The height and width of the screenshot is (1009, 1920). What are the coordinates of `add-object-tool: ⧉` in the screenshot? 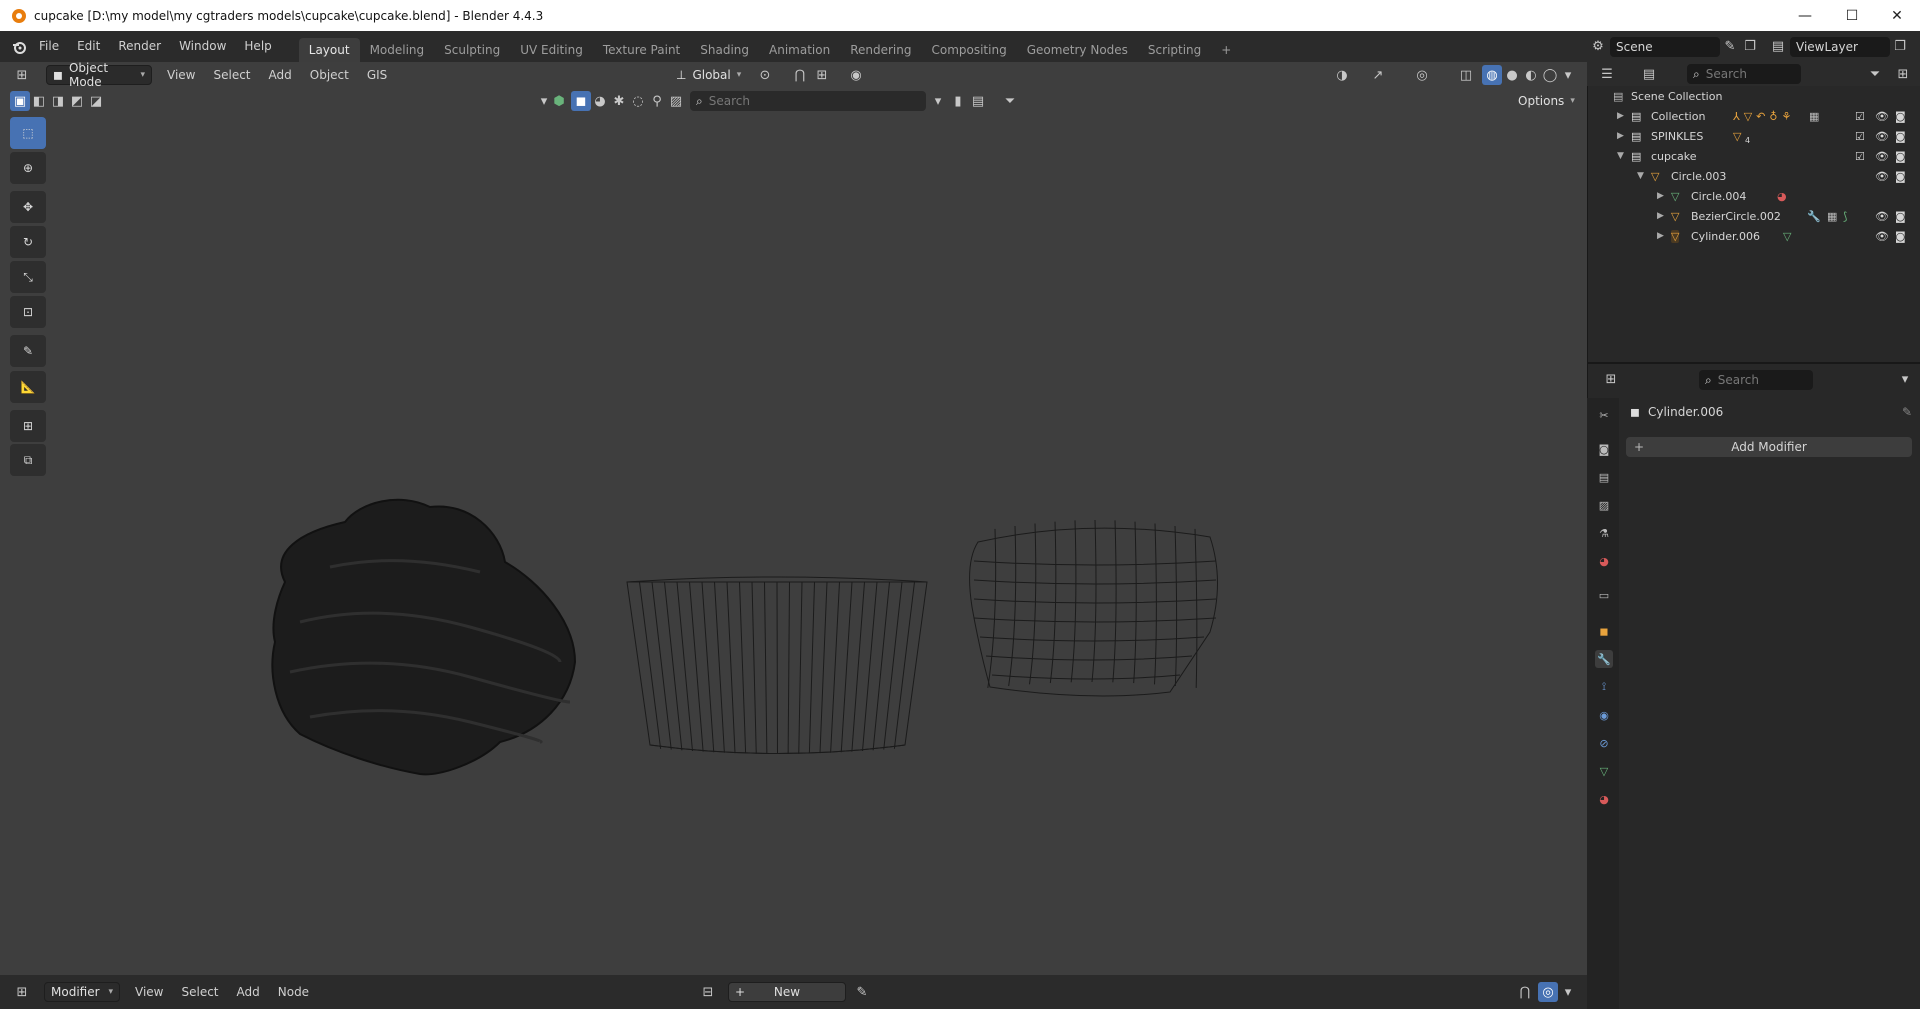 It's located at (28, 460).